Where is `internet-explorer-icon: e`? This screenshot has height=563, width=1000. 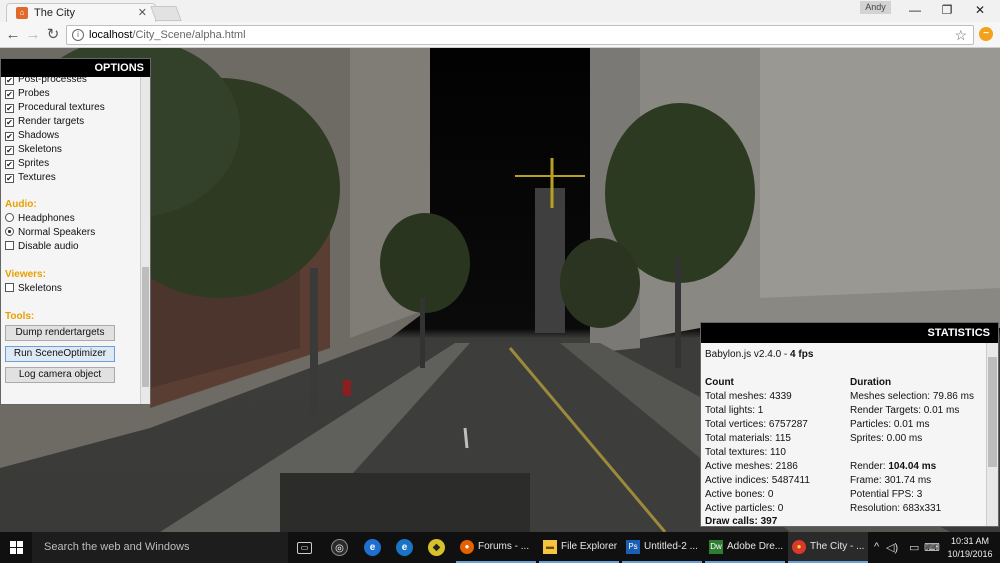
internet-explorer-icon: e is located at coordinates (404, 547).